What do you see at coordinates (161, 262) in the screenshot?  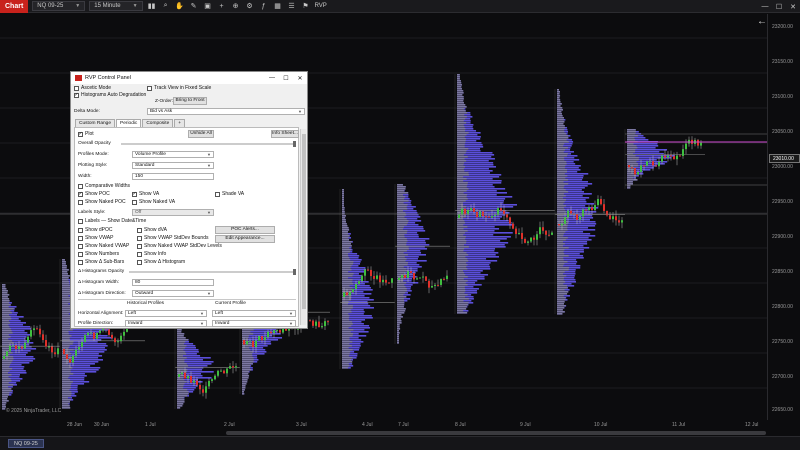 I see `show-delta-histogram-checkbox: Show Δ Histogram` at bounding box center [161, 262].